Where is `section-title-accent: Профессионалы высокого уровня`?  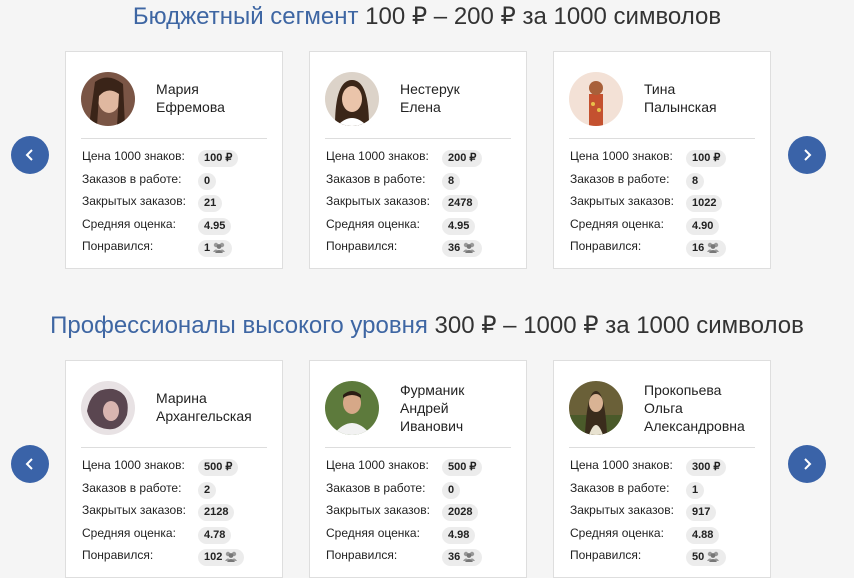
section-title-accent: Профессионалы высокого уровня is located at coordinates (239, 325).